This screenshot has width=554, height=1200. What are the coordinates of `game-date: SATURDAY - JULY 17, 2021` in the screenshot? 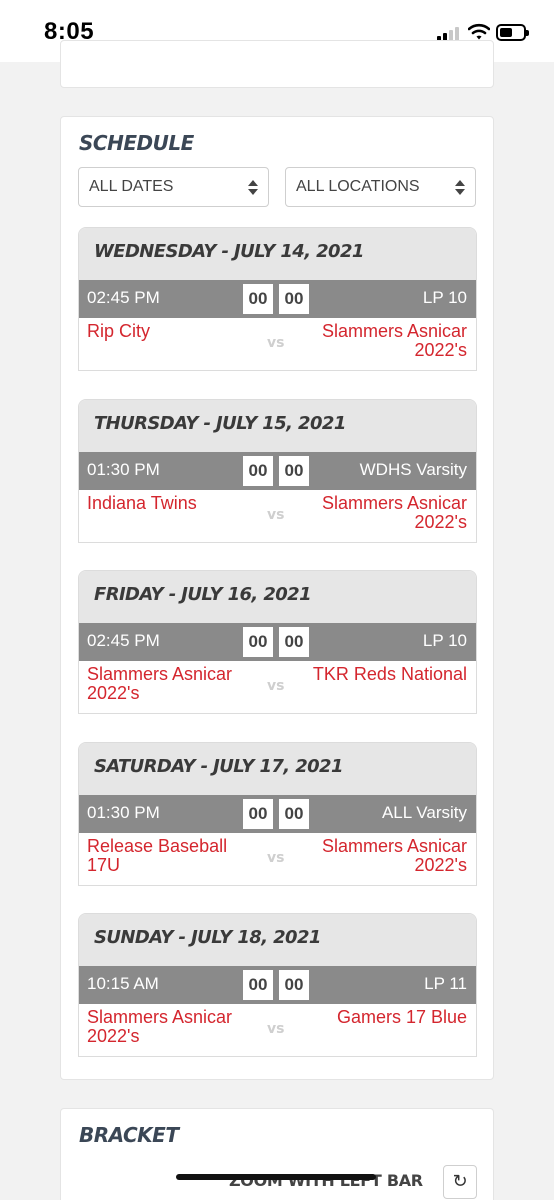 It's located at (219, 766).